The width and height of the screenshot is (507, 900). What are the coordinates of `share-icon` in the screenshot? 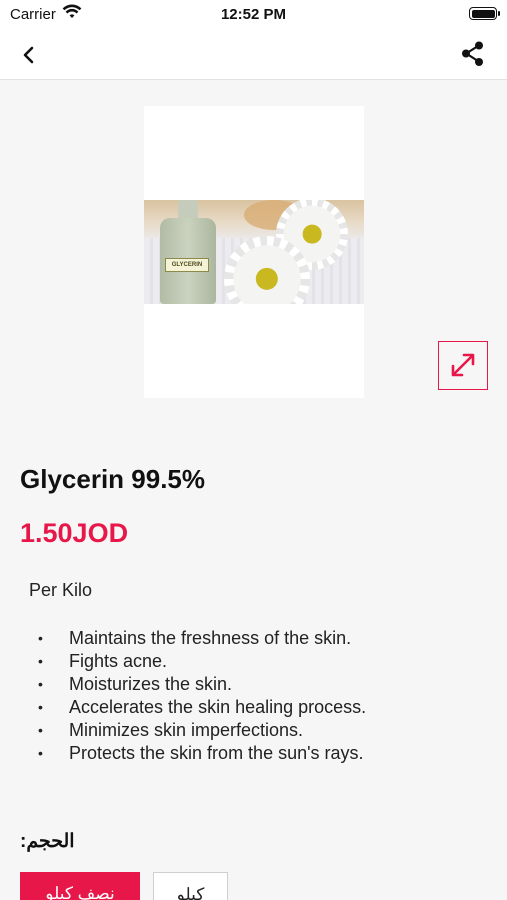 It's located at (472, 53).